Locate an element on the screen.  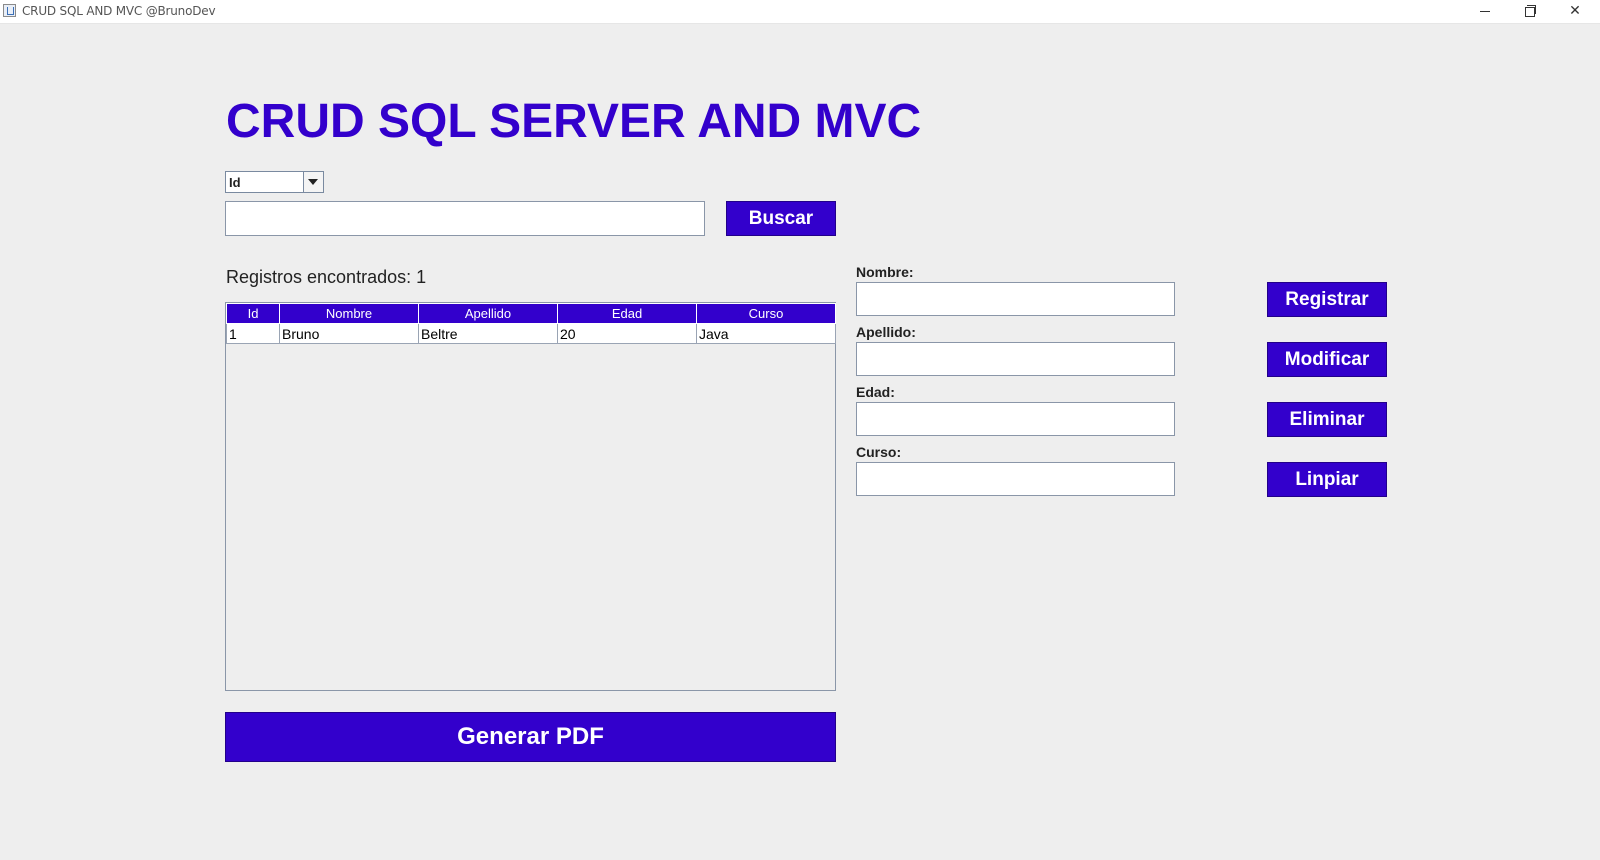
modify-button: Modificar is located at coordinates (1327, 359).